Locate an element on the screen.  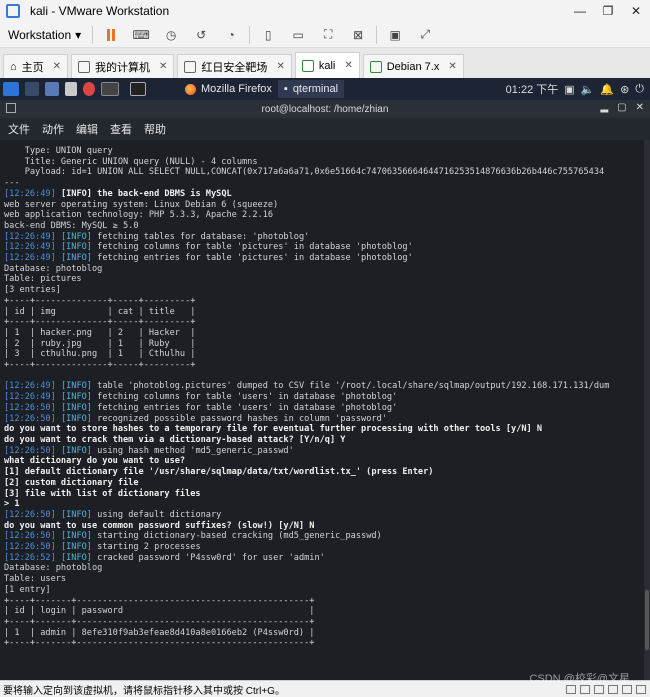
home-icon: ⌂ is located at coordinates (13, 66).